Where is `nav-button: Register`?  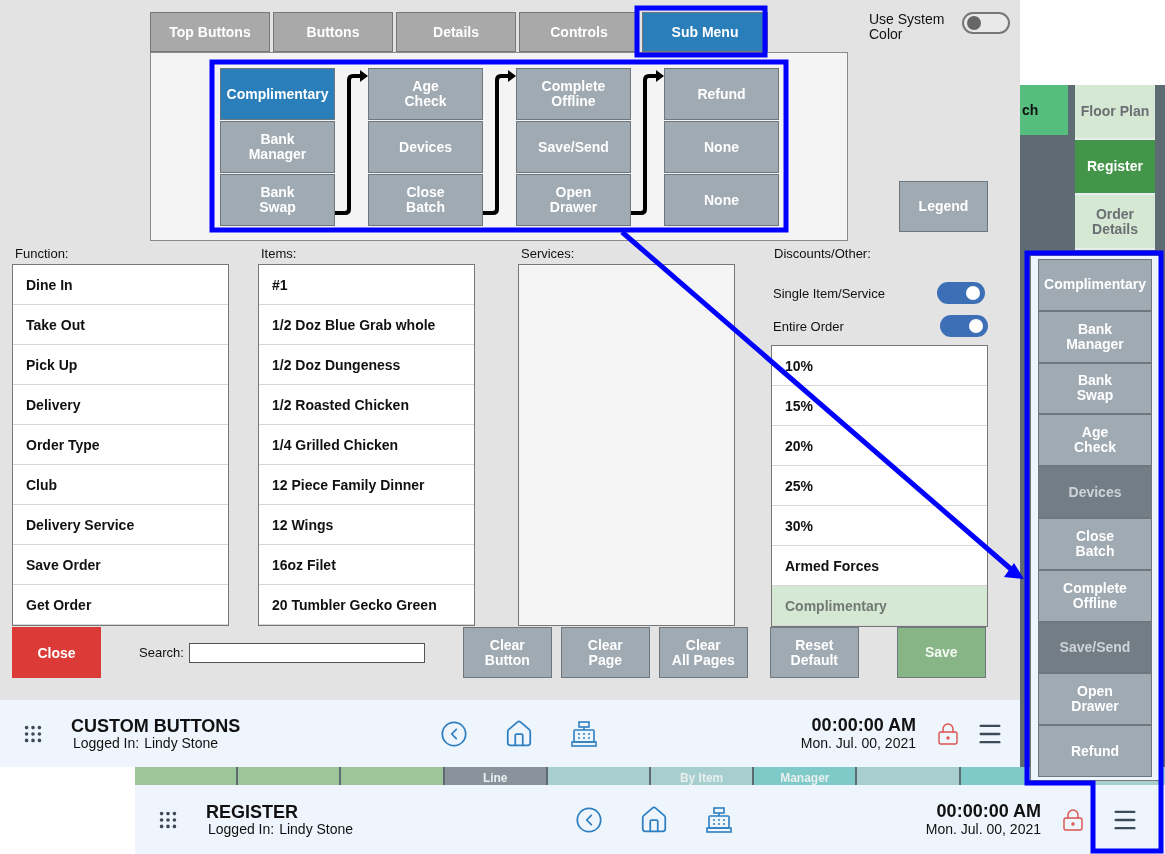
nav-button: Register is located at coordinates (1115, 166).